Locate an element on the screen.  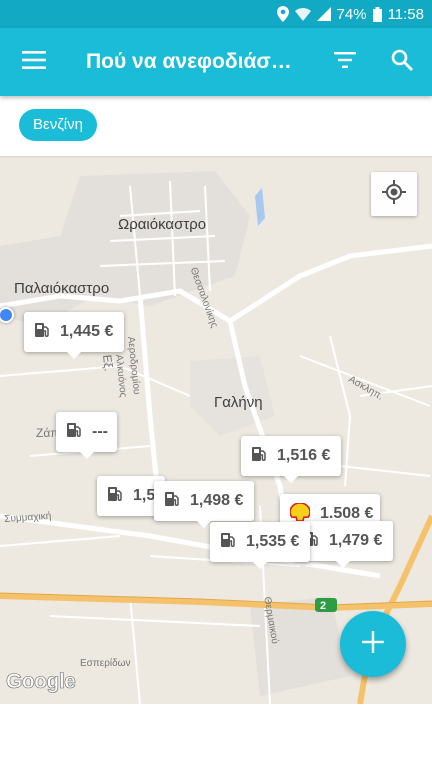
map-label-galini: Γαλήνη is located at coordinates (238, 402).